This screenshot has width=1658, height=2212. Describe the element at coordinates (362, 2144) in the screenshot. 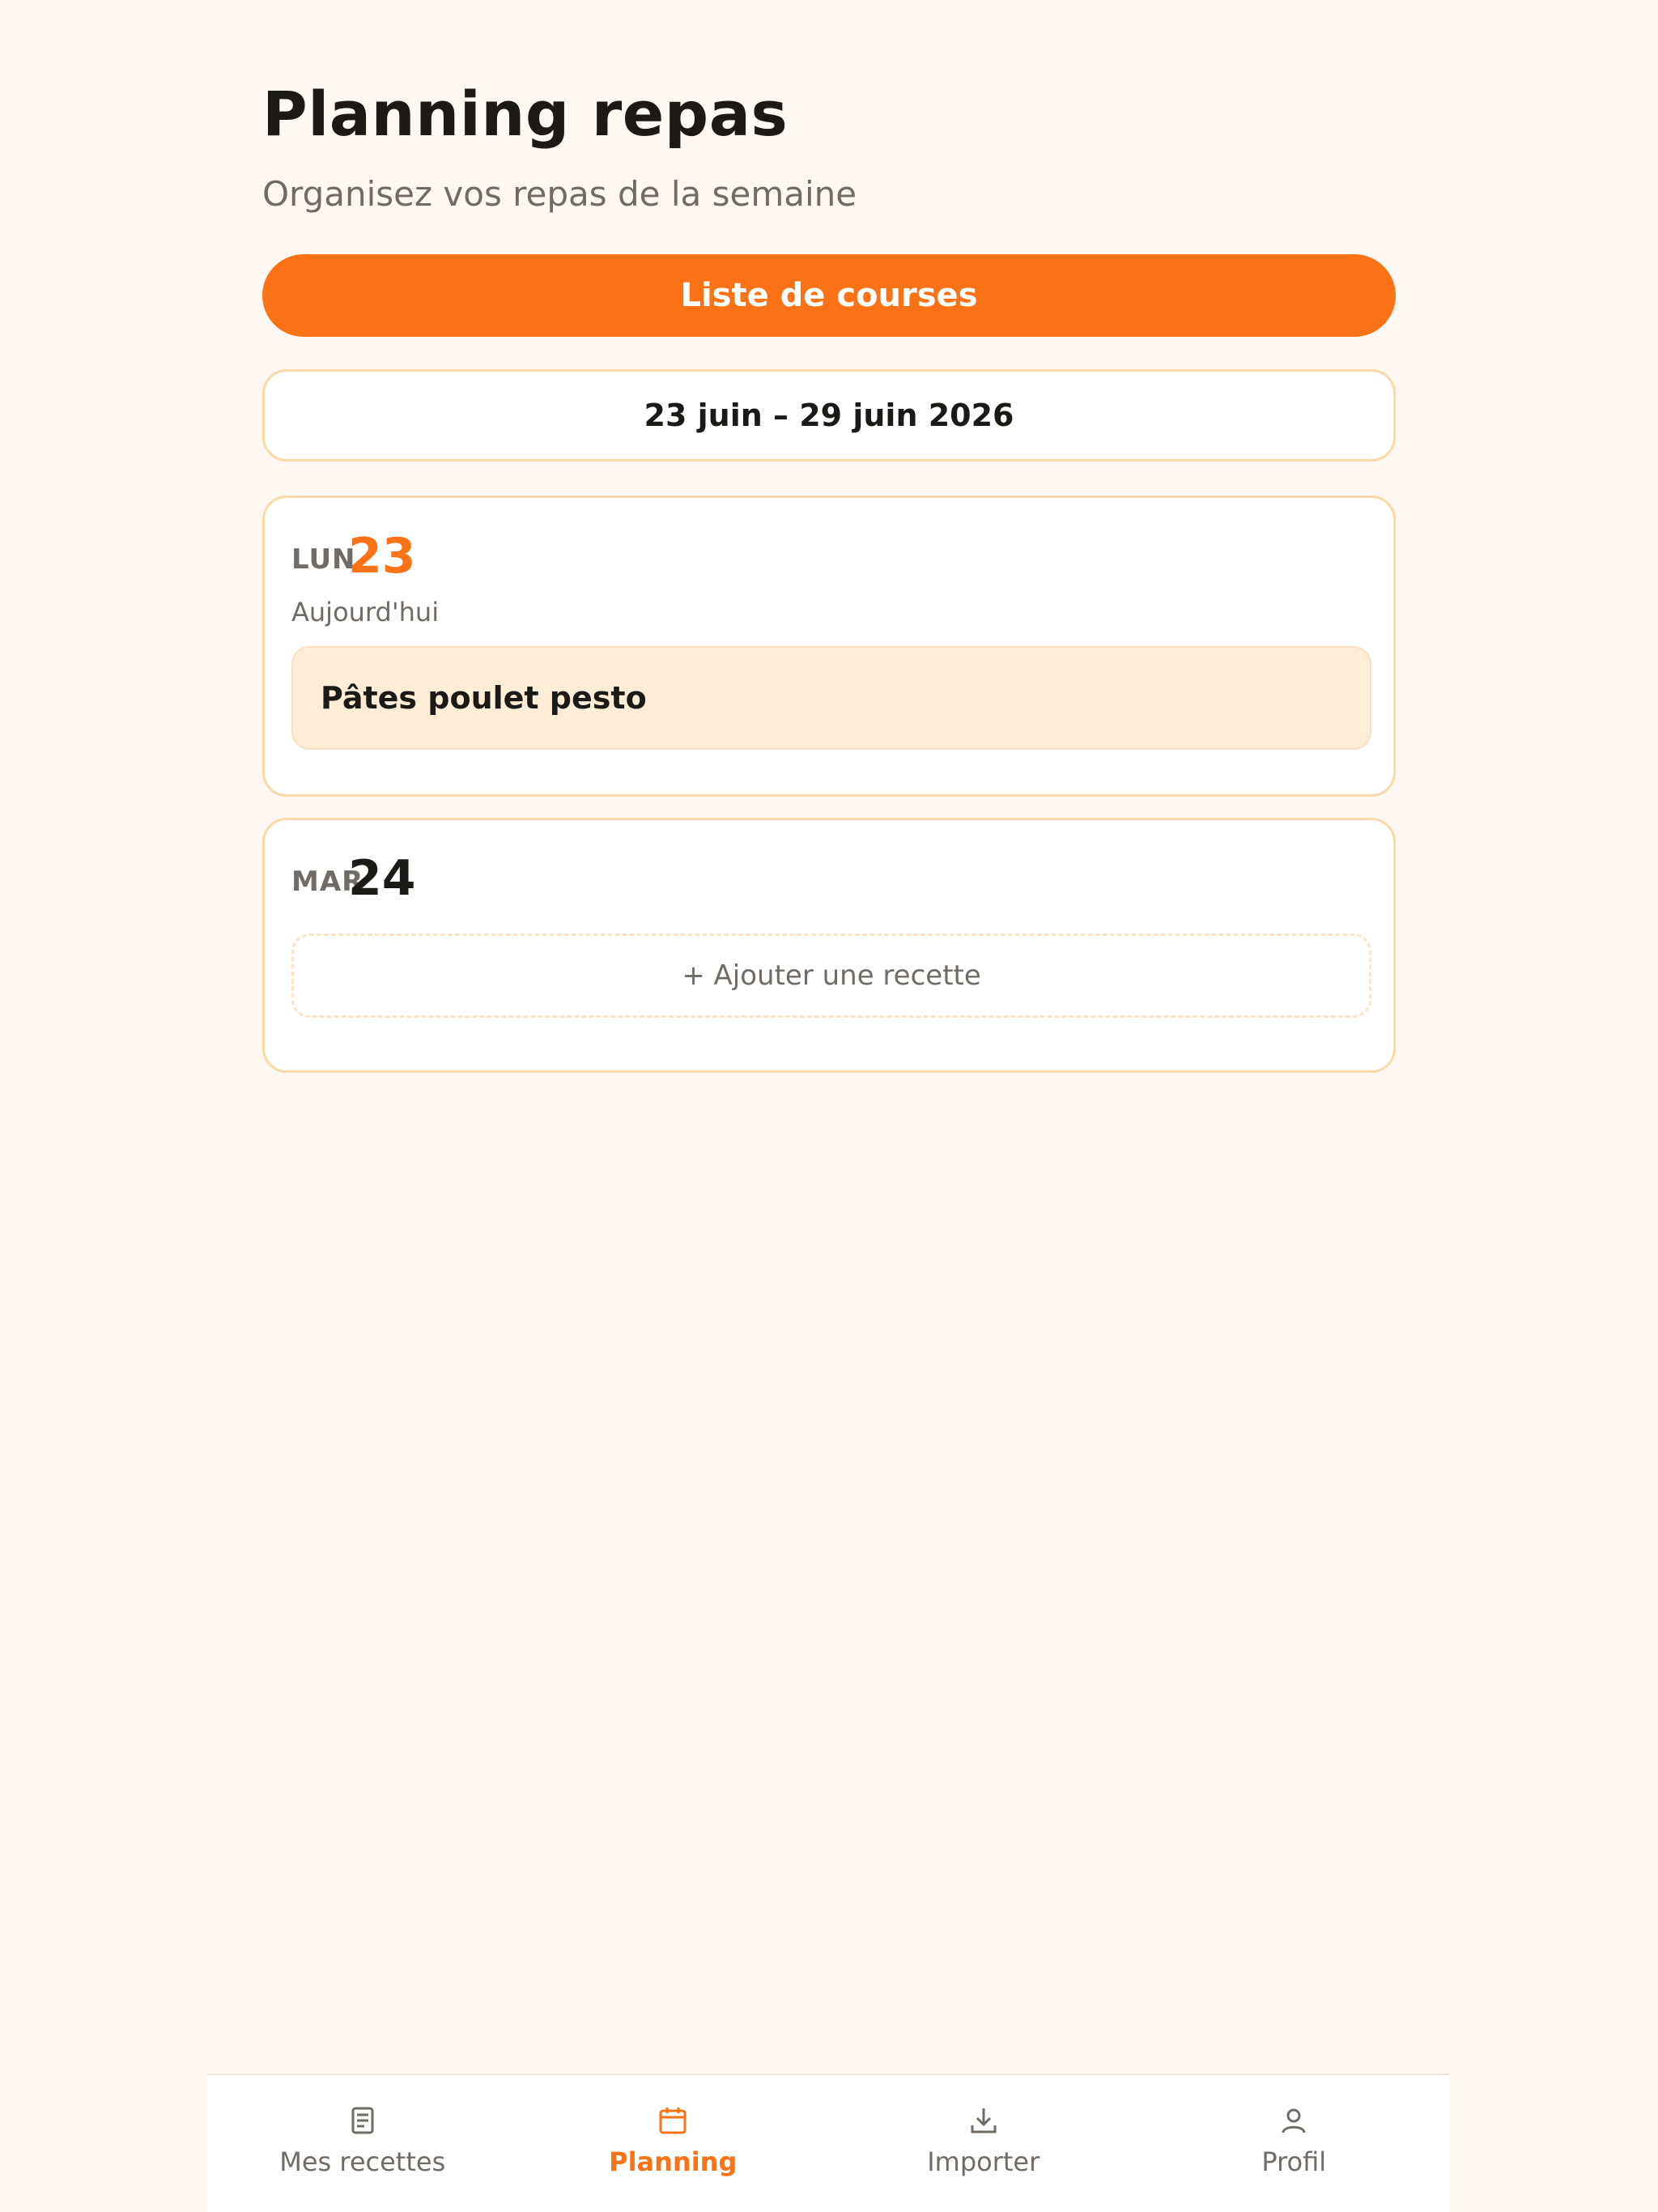

I see `nav-item-recipes: Mes recettes` at that location.